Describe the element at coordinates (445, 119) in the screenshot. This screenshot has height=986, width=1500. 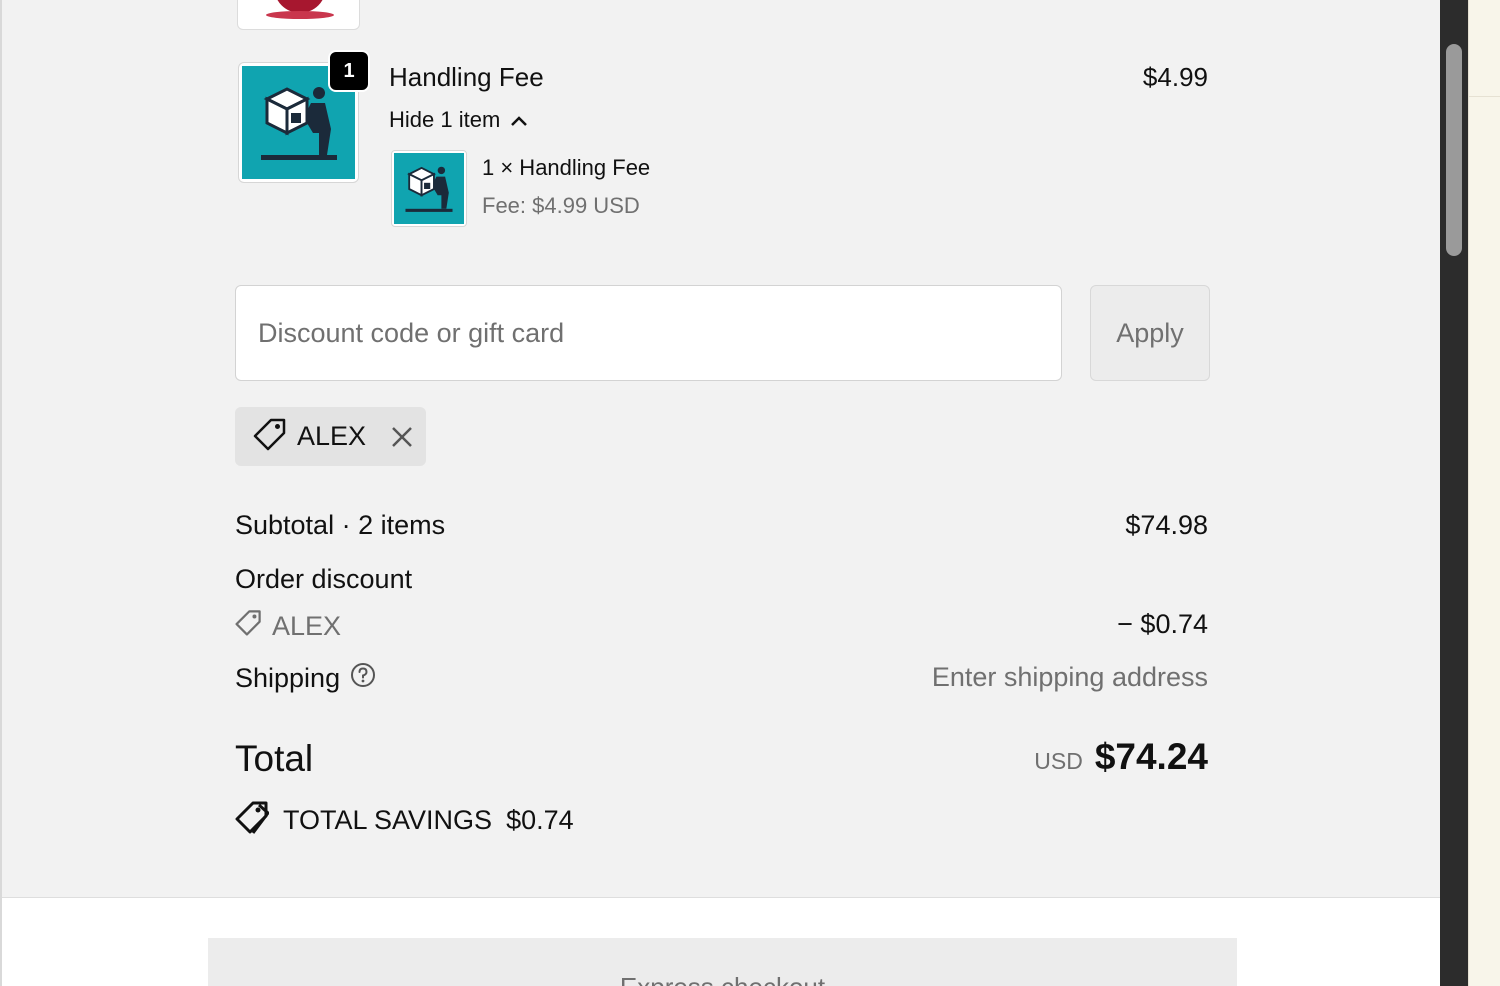
I see `hide-items-label: Hide 1 item` at that location.